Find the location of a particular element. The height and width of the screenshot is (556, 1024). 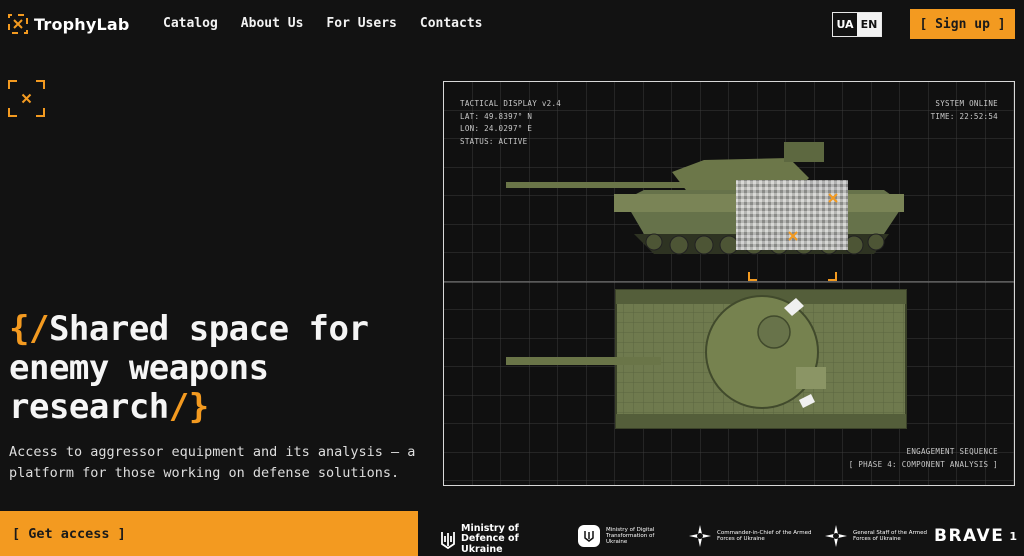

logo: TrophyLab is located at coordinates (69, 24).